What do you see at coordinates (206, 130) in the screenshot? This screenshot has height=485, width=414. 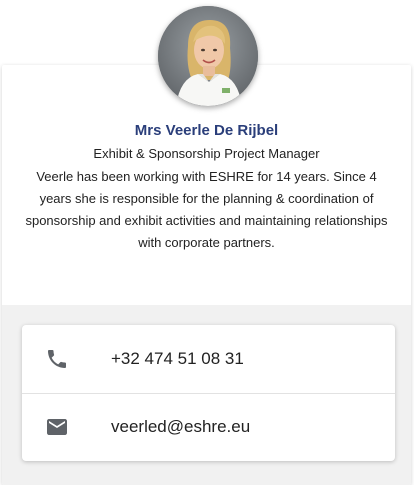 I see `person-name: Mrs Veerle De Rijbel` at bounding box center [206, 130].